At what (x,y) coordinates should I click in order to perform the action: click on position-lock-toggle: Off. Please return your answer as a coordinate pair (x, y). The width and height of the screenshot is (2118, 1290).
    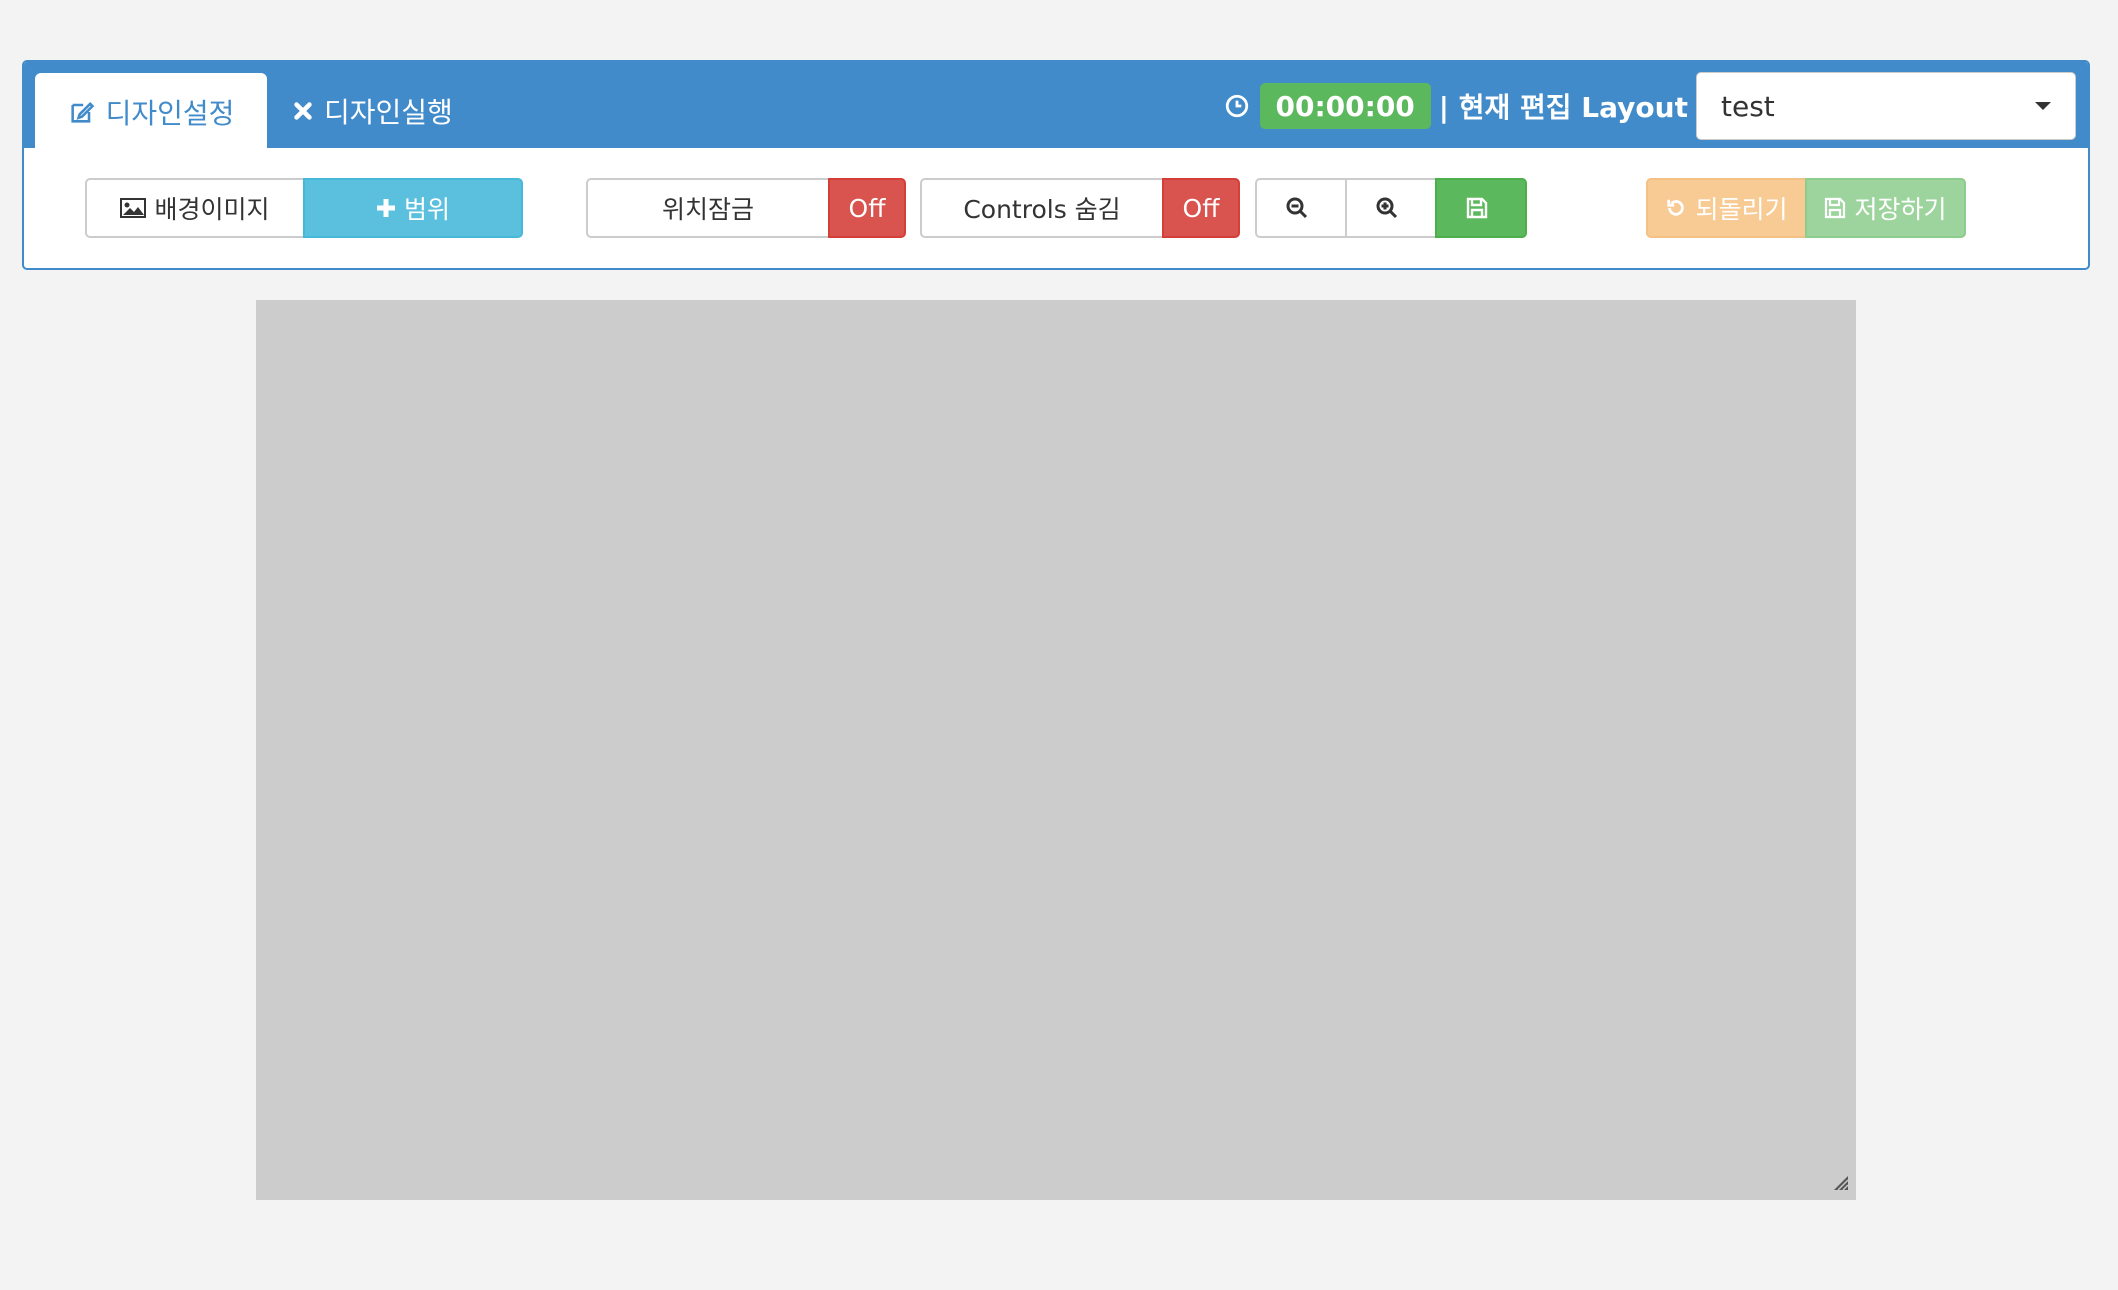
    Looking at the image, I should click on (867, 208).